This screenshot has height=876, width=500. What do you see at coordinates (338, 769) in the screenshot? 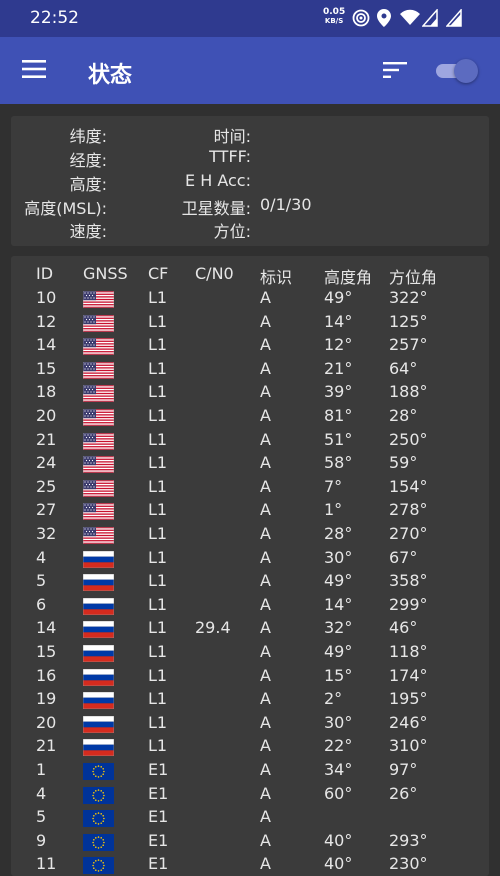
I see `sat-elevation: 34°` at bounding box center [338, 769].